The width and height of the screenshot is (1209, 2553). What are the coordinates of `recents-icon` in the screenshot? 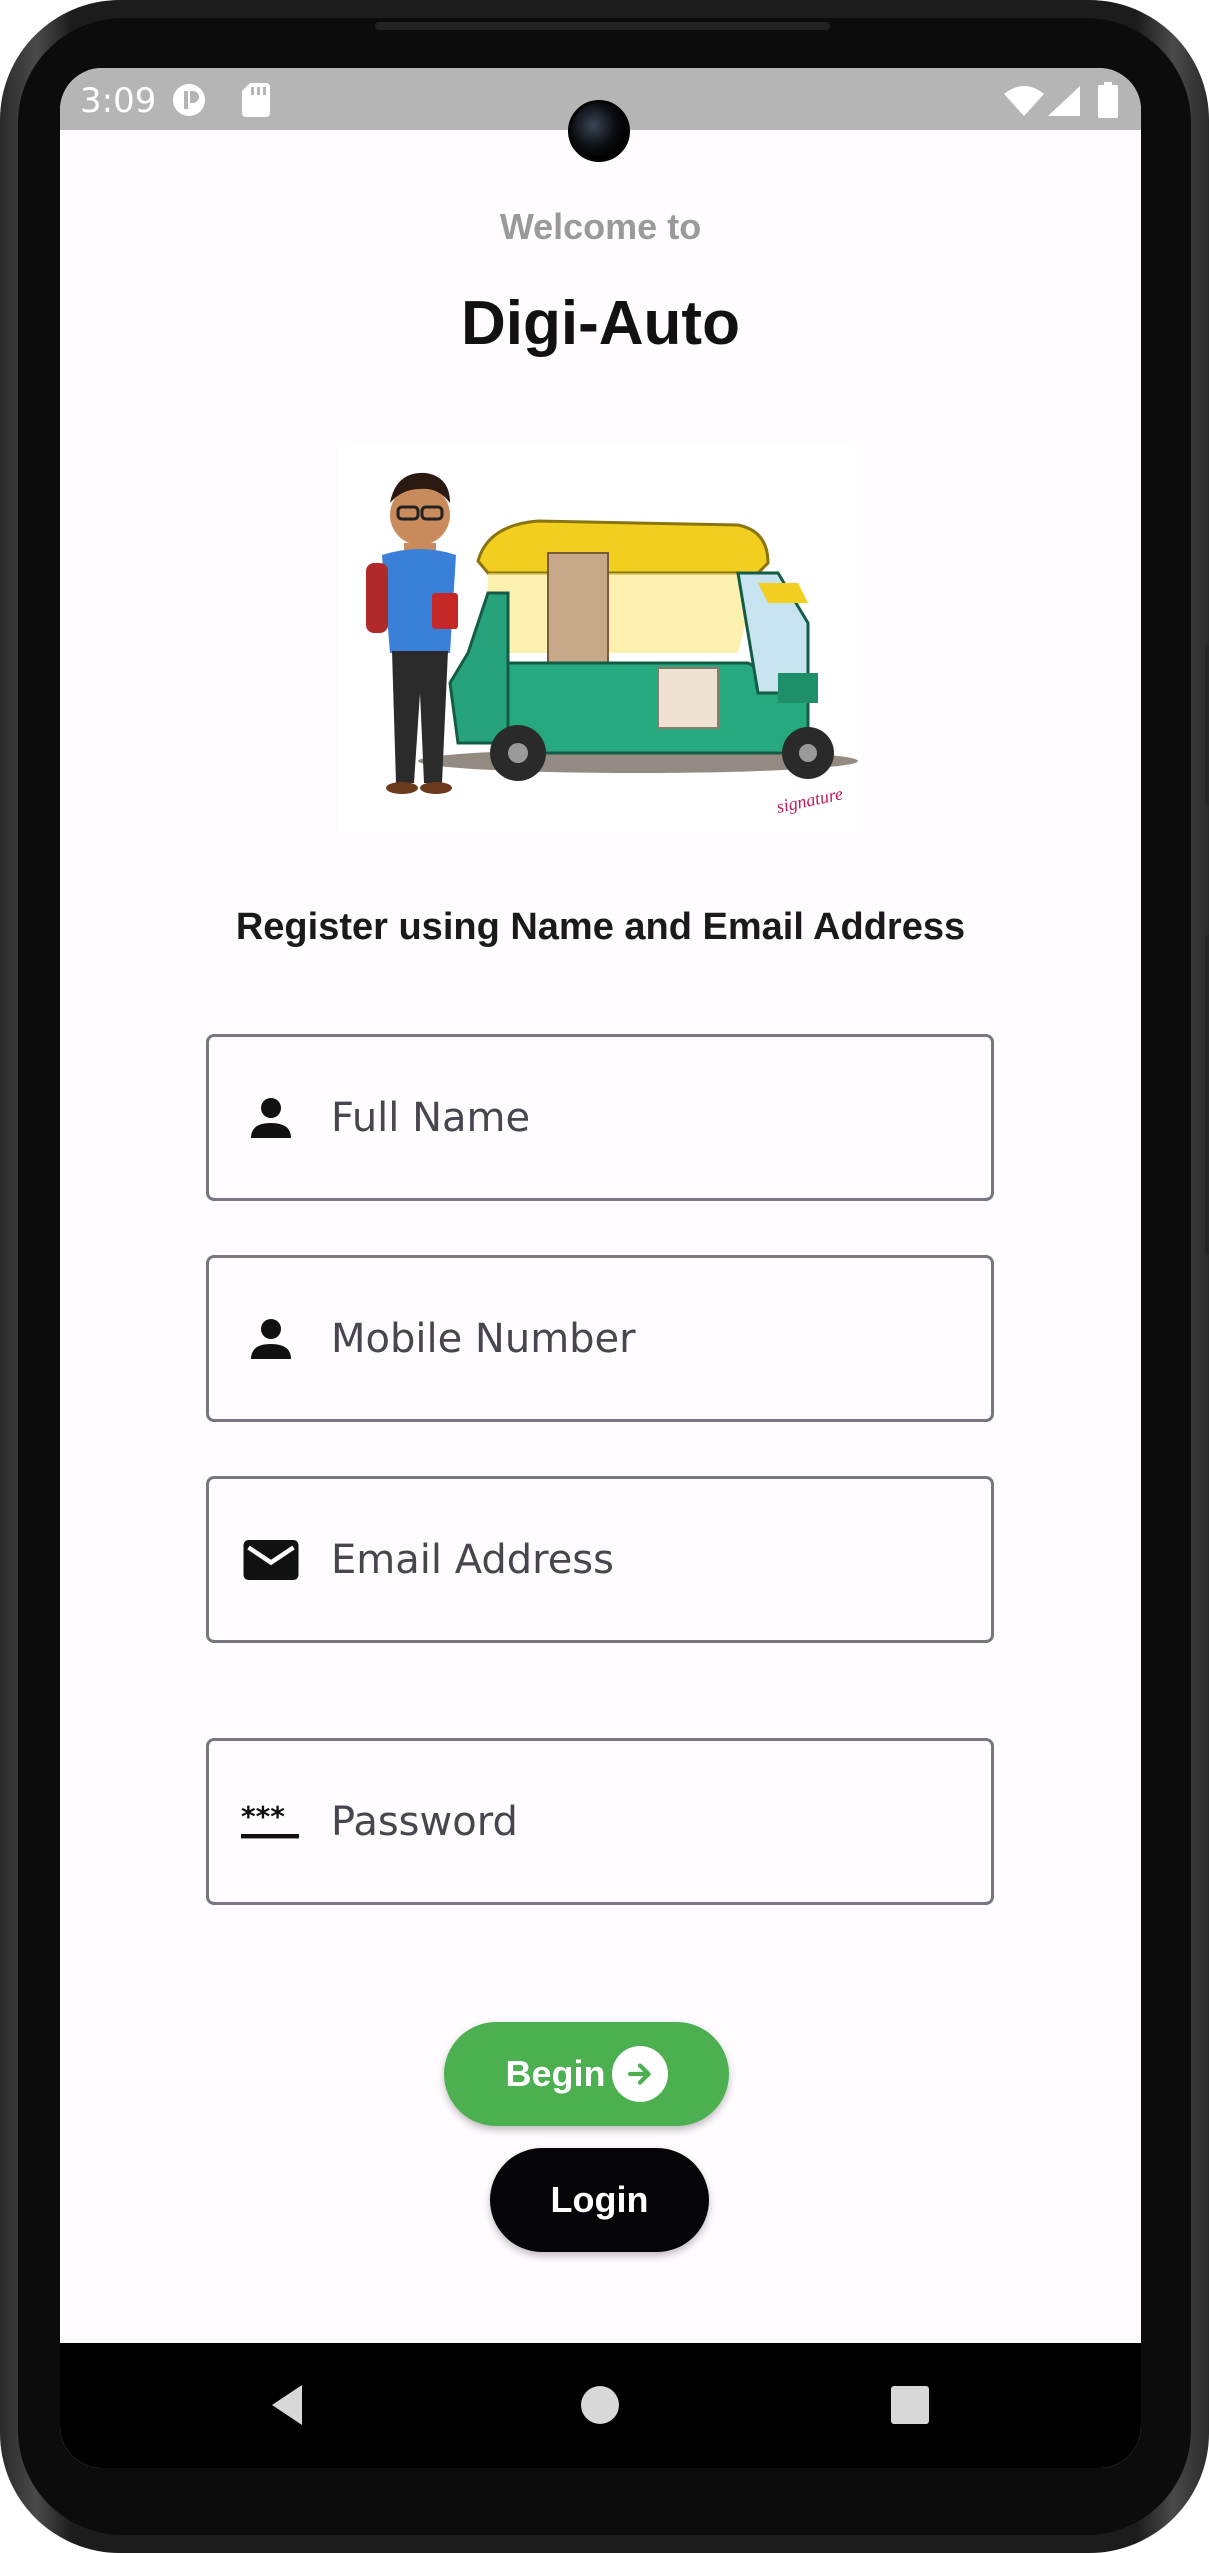 It's located at (910, 2405).